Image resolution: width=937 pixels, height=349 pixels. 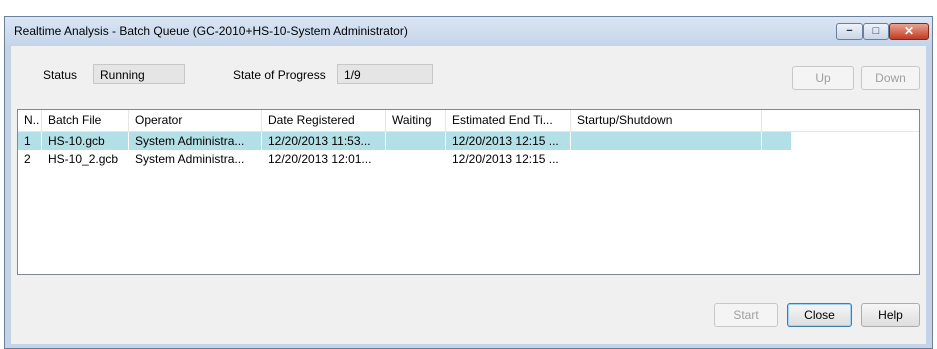 What do you see at coordinates (890, 78) in the screenshot?
I see `down-button: Down` at bounding box center [890, 78].